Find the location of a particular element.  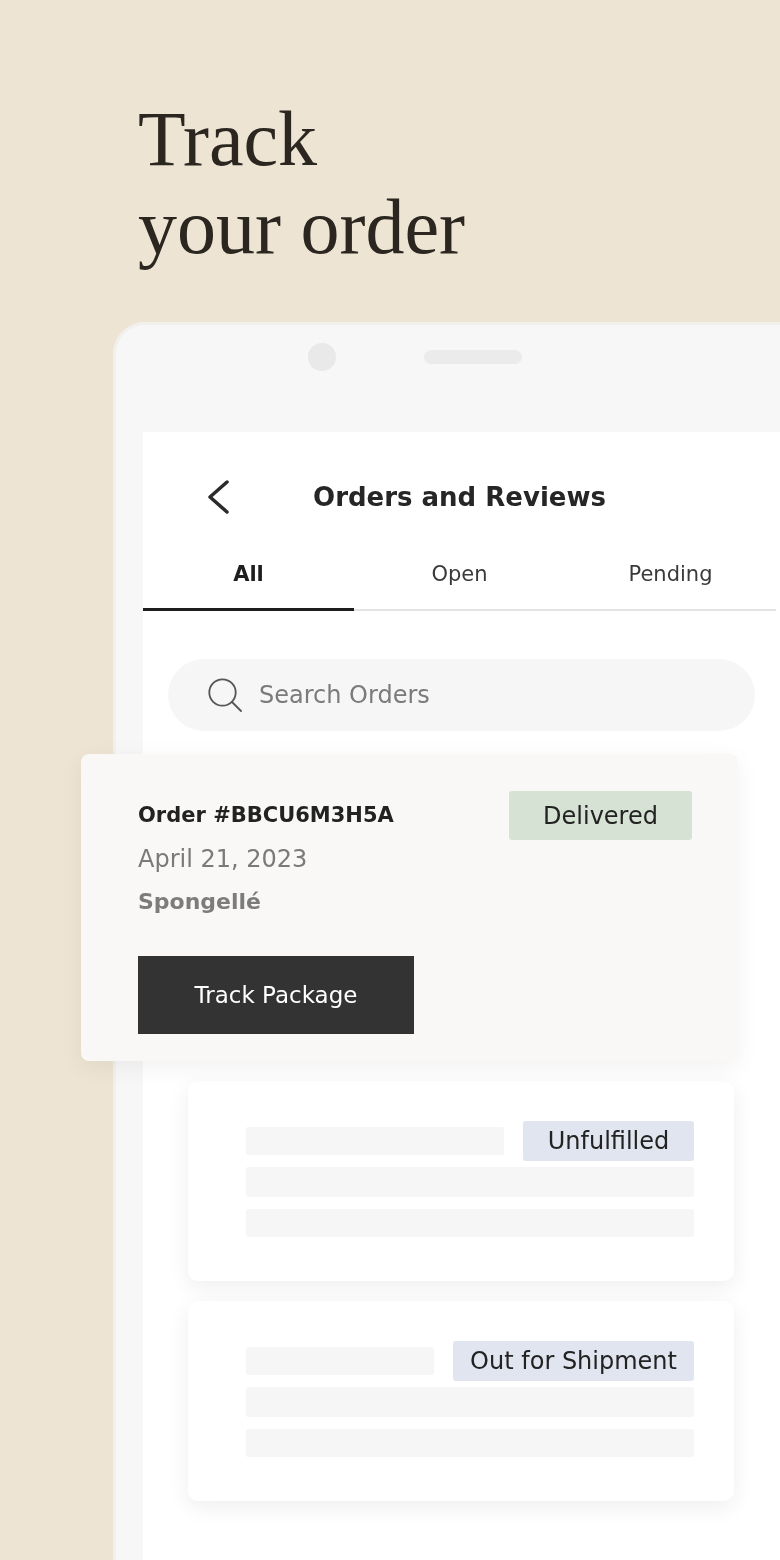

search-field: Search Orders is located at coordinates (461, 695).